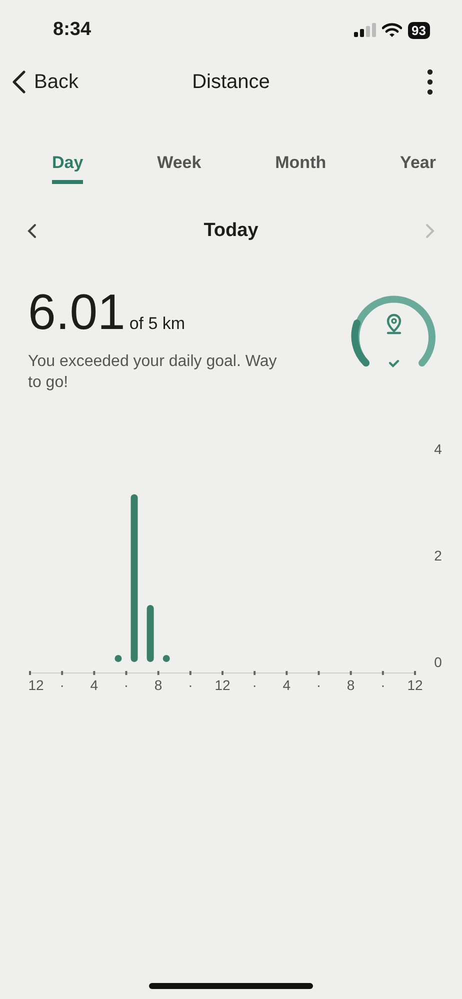  What do you see at coordinates (68, 168) in the screenshot?
I see `period-tab: Day` at bounding box center [68, 168].